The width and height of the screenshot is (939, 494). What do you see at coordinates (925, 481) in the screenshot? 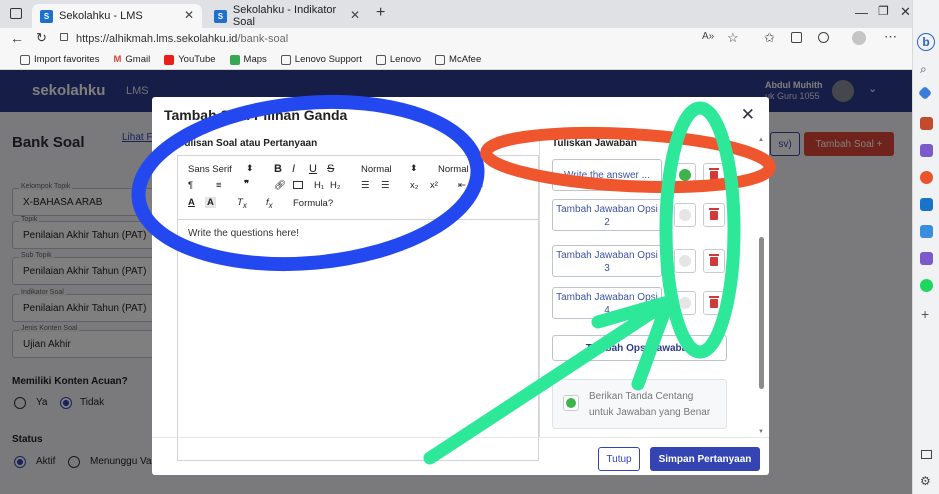
I see `settings-gear-icon: ⚙` at bounding box center [925, 481].